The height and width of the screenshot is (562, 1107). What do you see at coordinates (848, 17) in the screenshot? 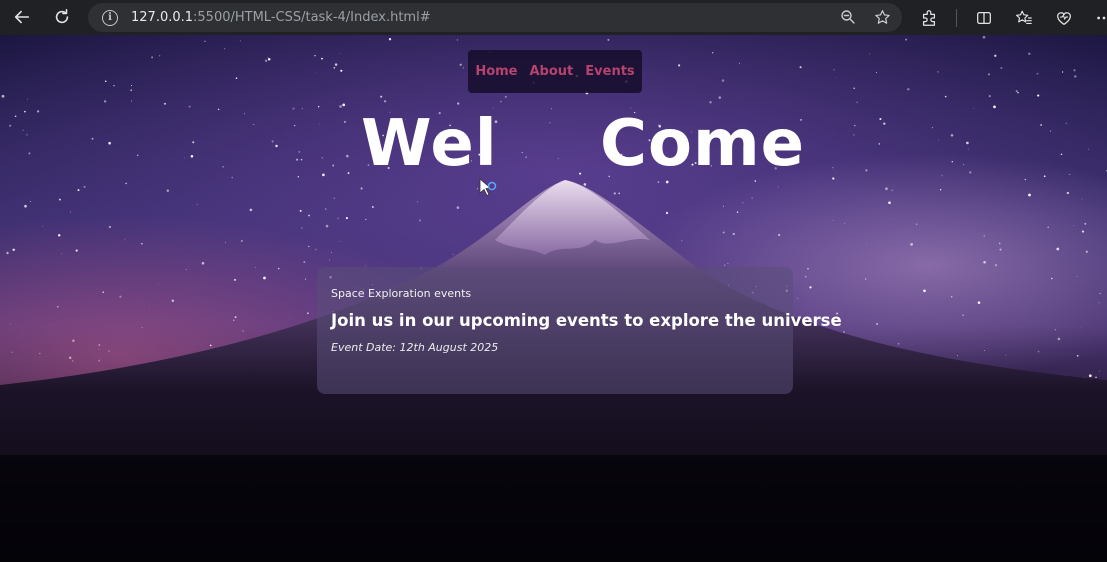
I see `zoom-icon` at bounding box center [848, 17].